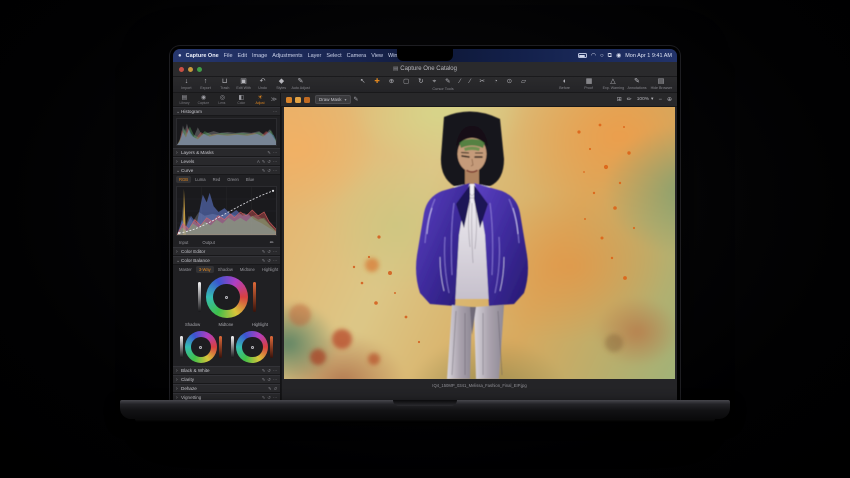 Image resolution: width=850 pixels, height=478 pixels. Describe the element at coordinates (260, 100) in the screenshot. I see `tab-adjust: ☀ Adjust` at that location.